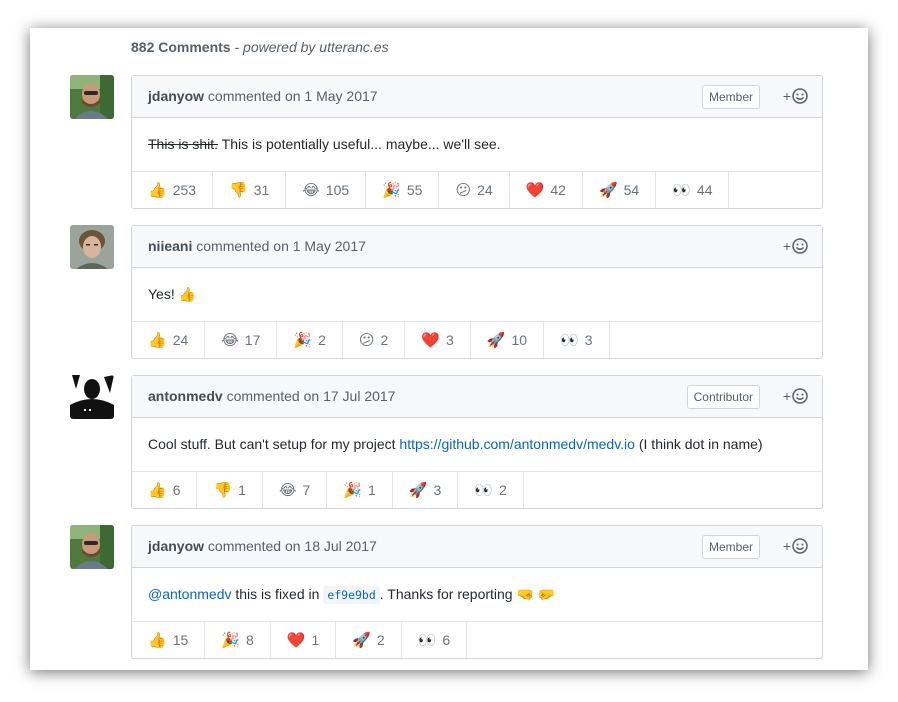 The width and height of the screenshot is (898, 702). I want to click on body-link: https://github.com/antonmedv/medv.io, so click(517, 444).